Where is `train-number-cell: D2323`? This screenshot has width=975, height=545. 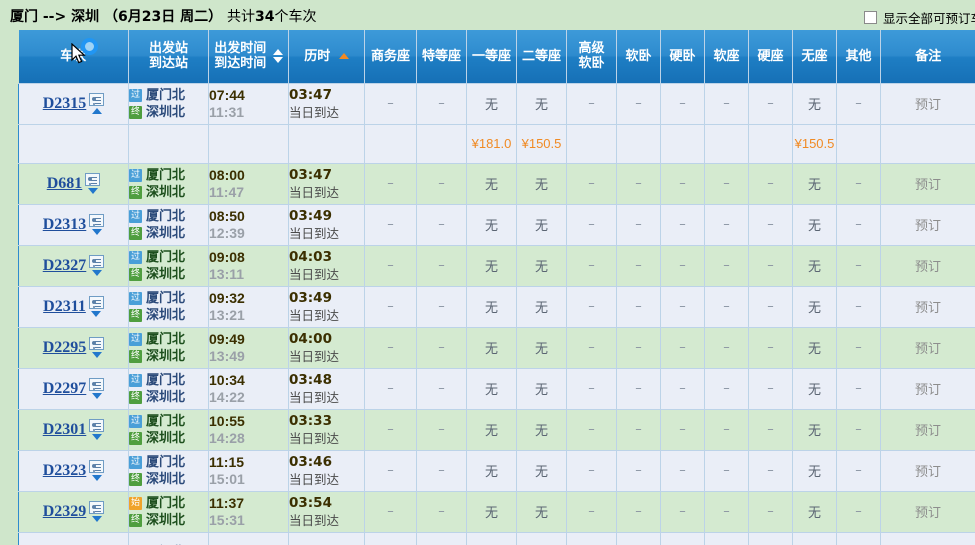
train-number-cell: D2323 is located at coordinates (73, 471).